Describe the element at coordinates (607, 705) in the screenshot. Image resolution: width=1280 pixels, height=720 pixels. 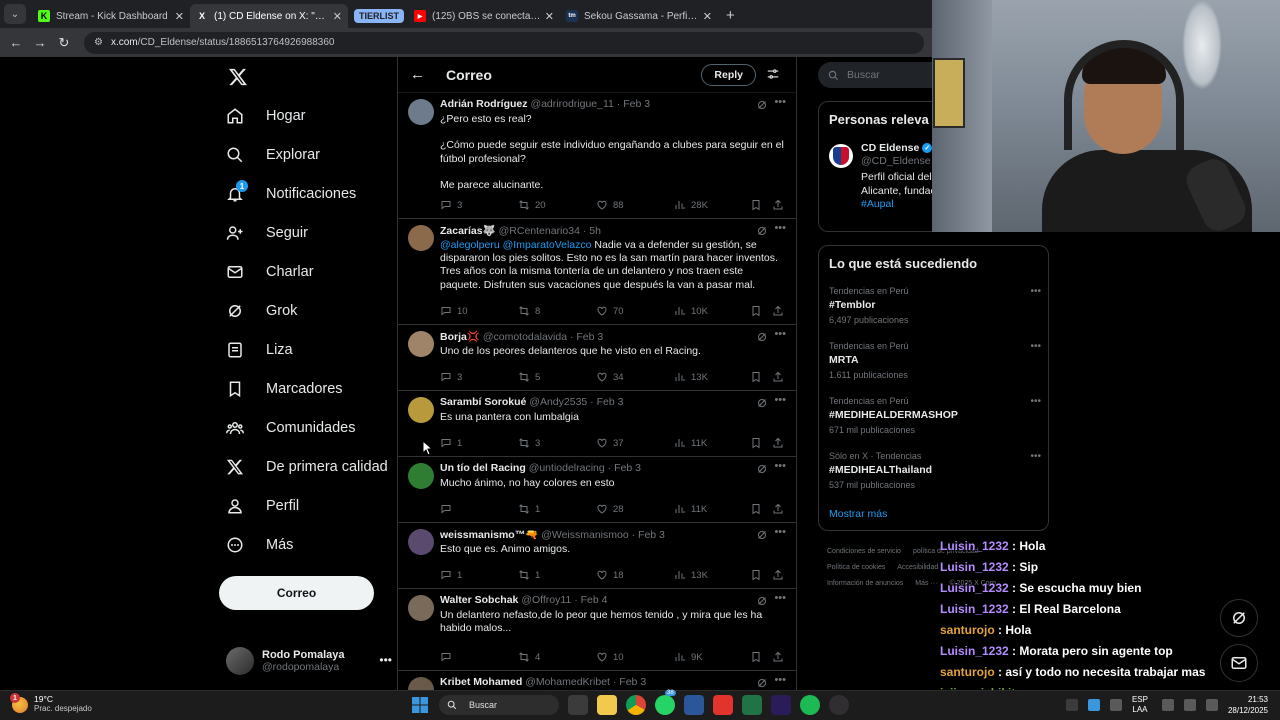
I see `file-explorer-icon` at that location.